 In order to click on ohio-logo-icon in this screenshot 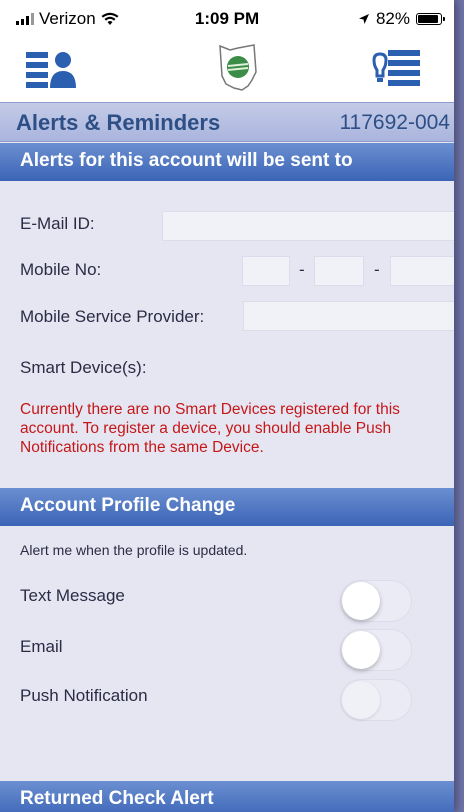, I will do `click(238, 67)`.